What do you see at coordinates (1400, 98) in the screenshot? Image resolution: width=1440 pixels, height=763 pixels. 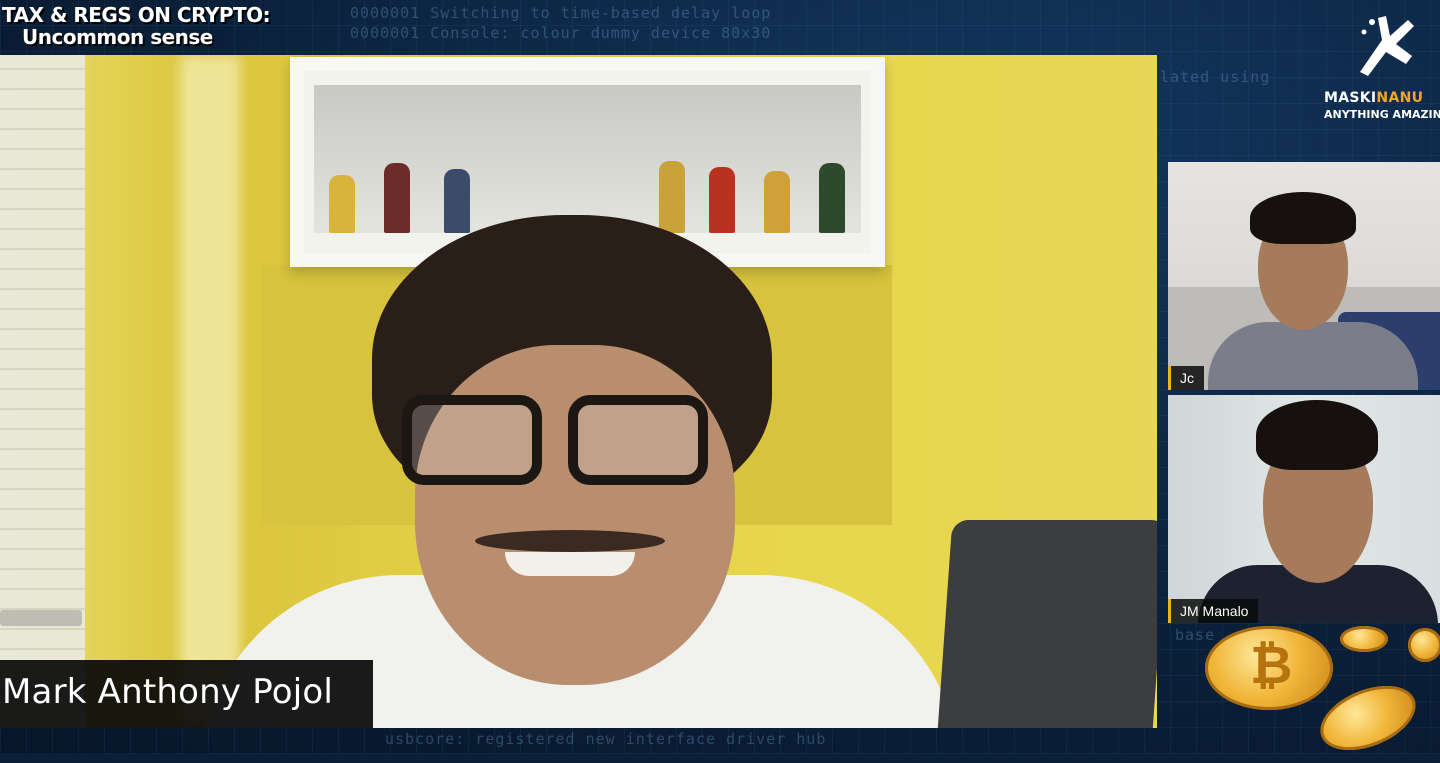 I see `brand-name-accent: NANU` at bounding box center [1400, 98].